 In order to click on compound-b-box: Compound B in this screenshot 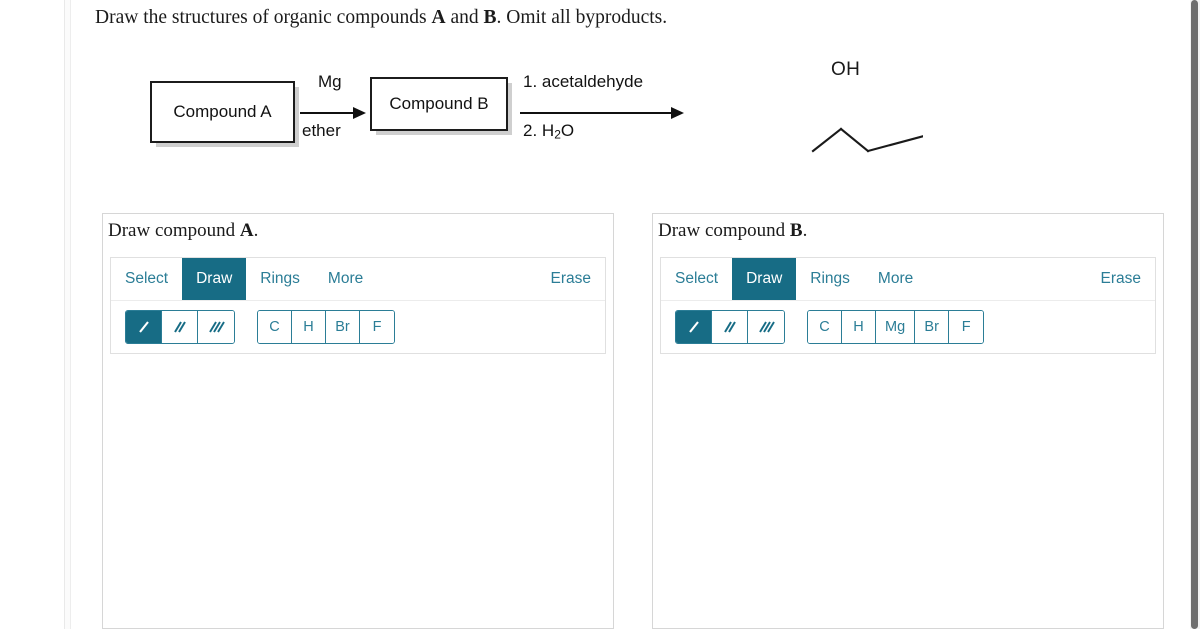, I will do `click(439, 104)`.